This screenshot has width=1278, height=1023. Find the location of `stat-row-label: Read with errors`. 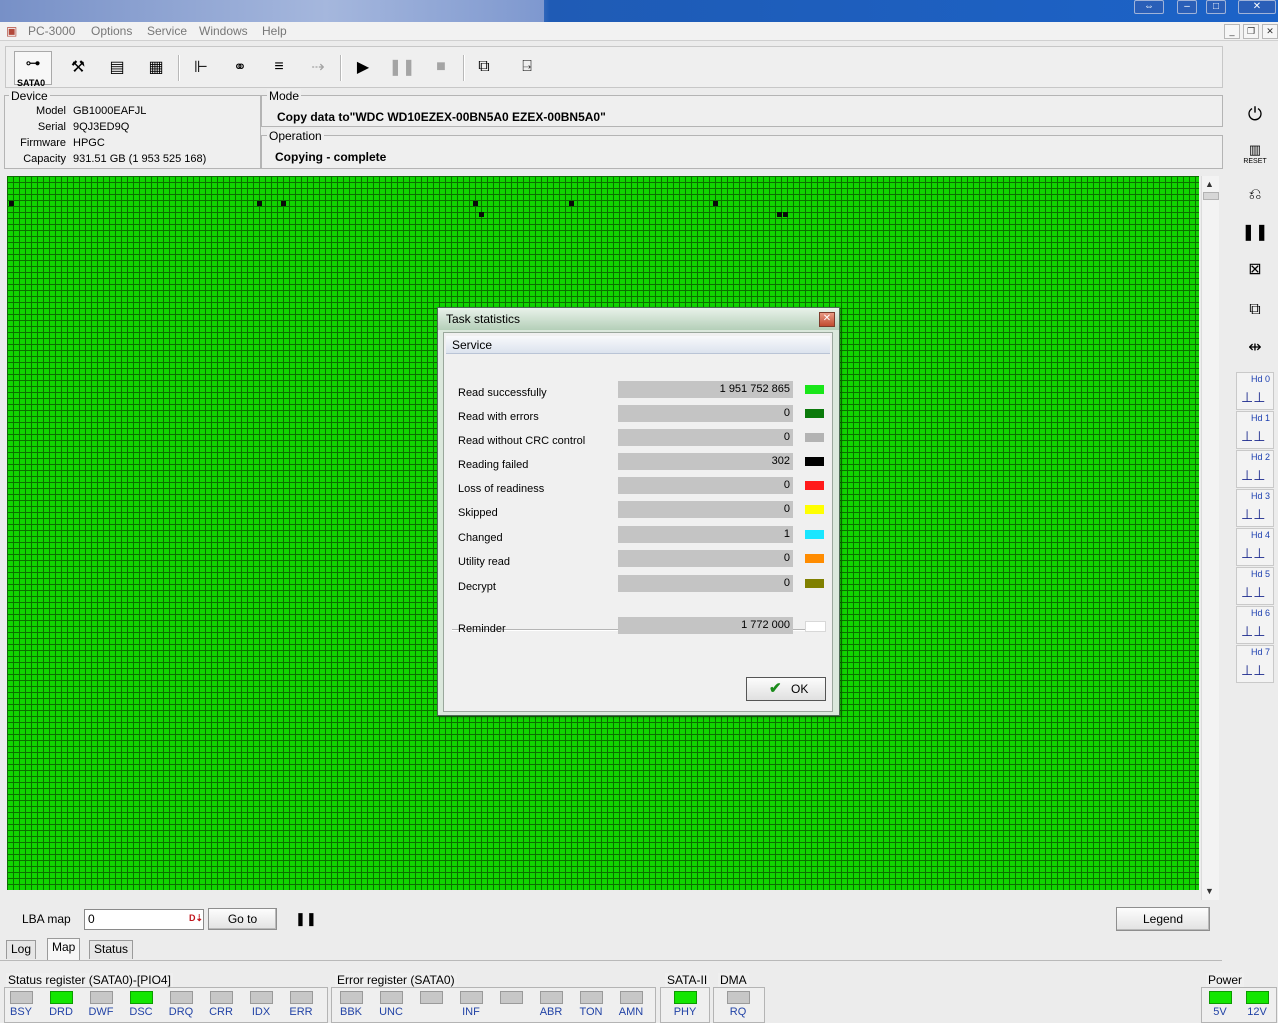

stat-row-label: Read with errors is located at coordinates (498, 417).